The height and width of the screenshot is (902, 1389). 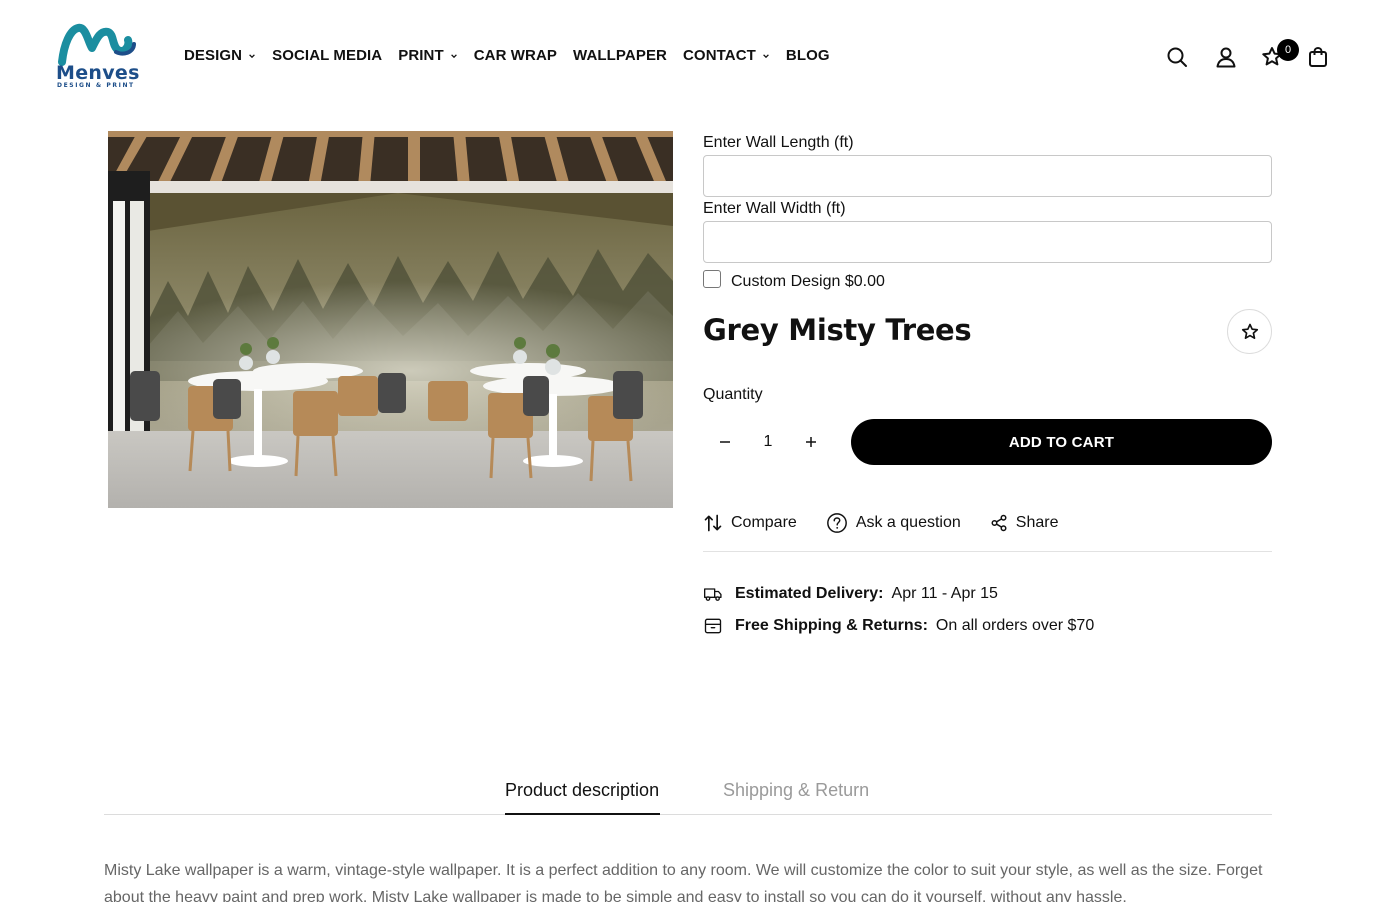 I want to click on question-icon, so click(x=836, y=523).